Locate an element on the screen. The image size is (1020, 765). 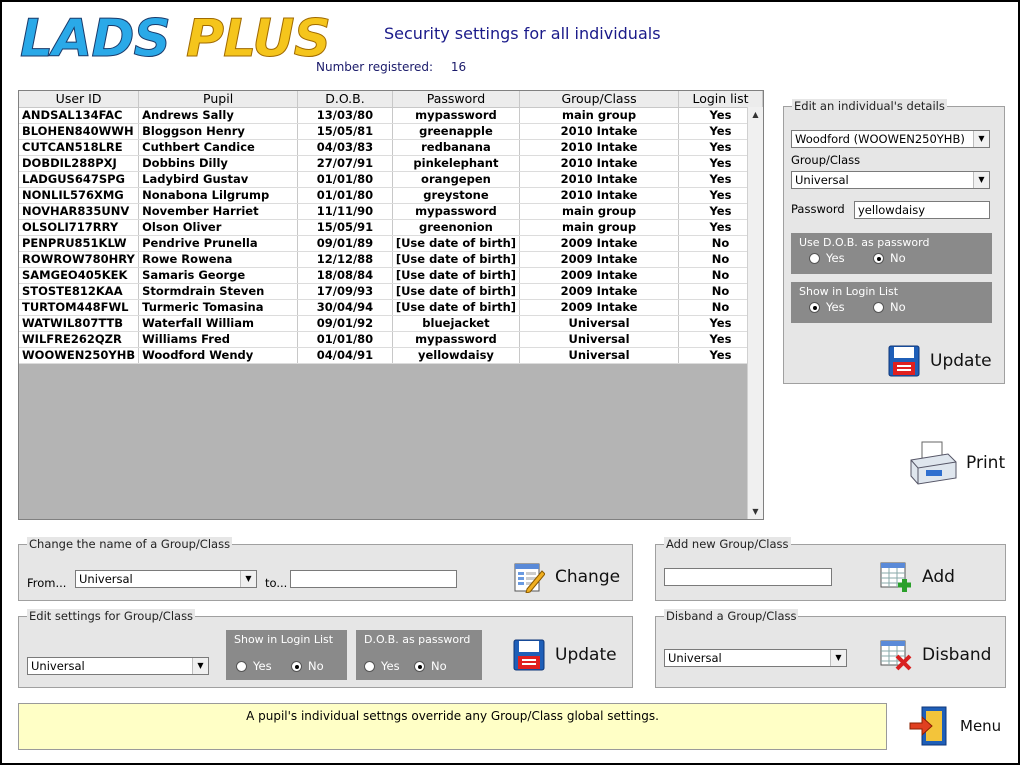
table-cell: 09/01/92 is located at coordinates (345, 323).